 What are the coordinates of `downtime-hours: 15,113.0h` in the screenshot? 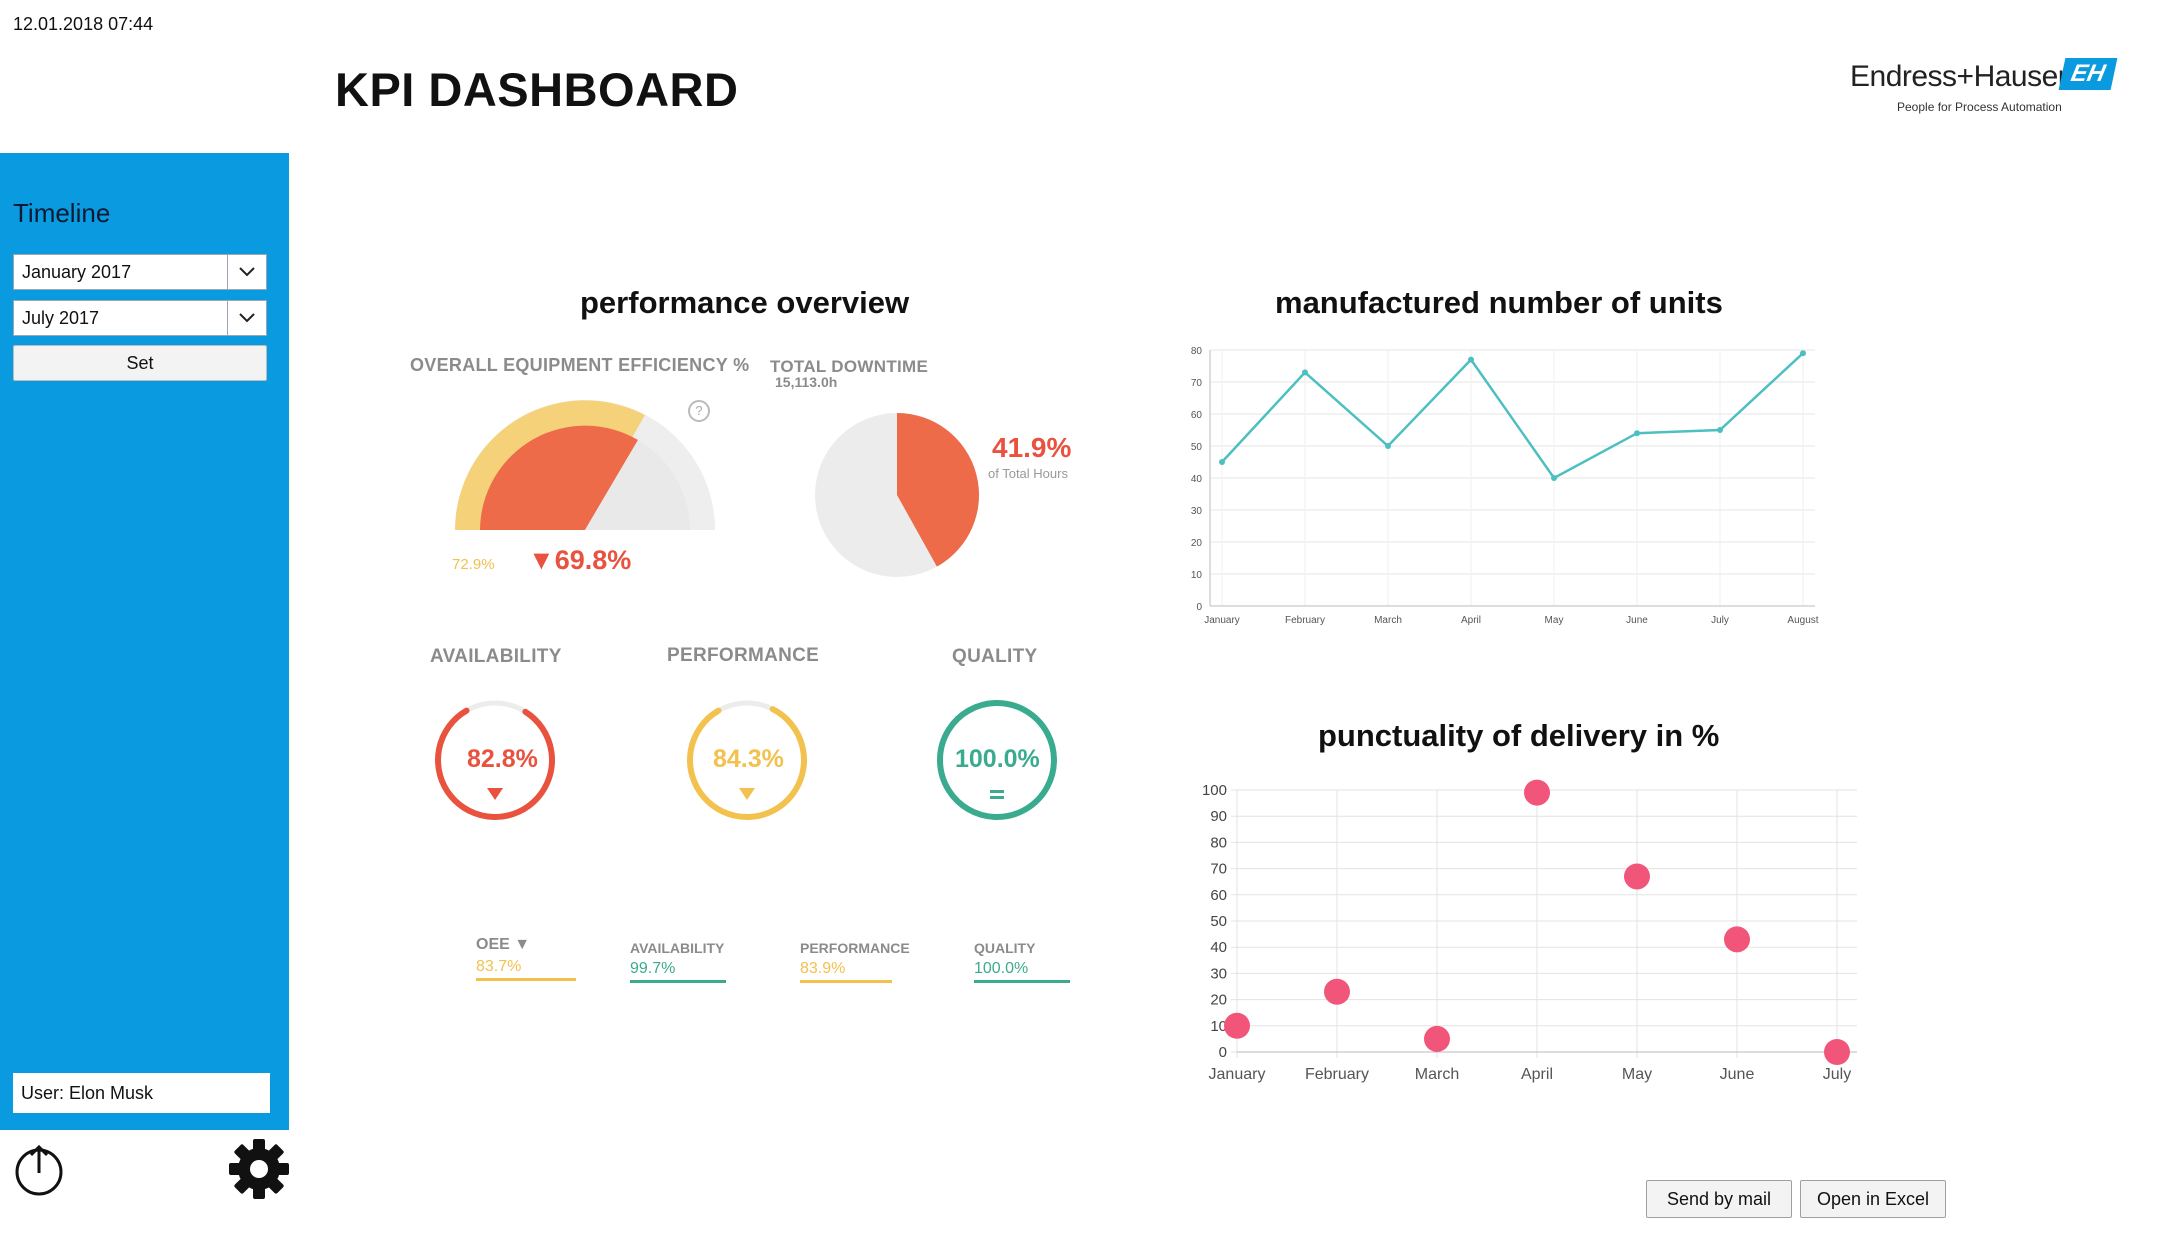 It's located at (806, 382).